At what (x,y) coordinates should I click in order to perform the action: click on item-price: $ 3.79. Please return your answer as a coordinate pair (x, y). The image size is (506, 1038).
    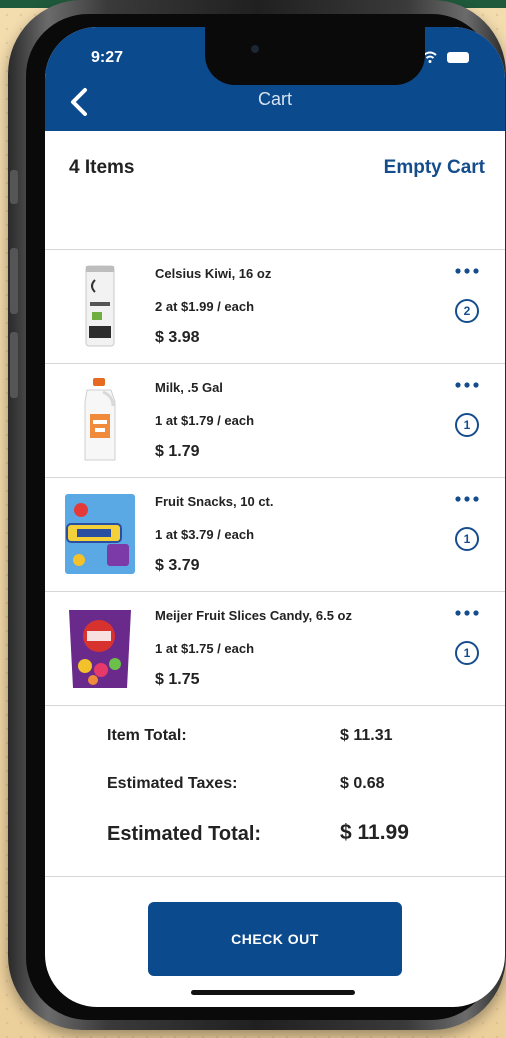
    Looking at the image, I should click on (177, 565).